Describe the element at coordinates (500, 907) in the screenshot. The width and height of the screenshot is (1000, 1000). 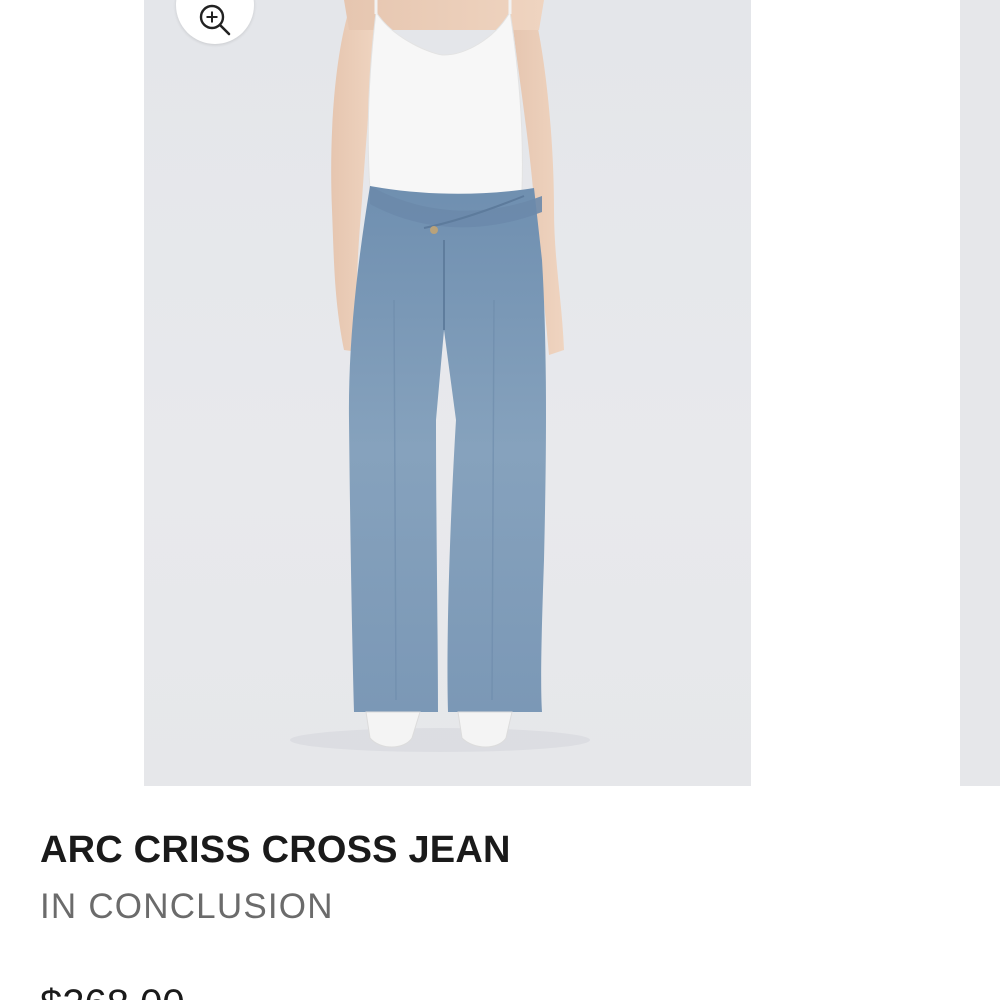
I see `brand-name: IN CONCLUSION` at that location.